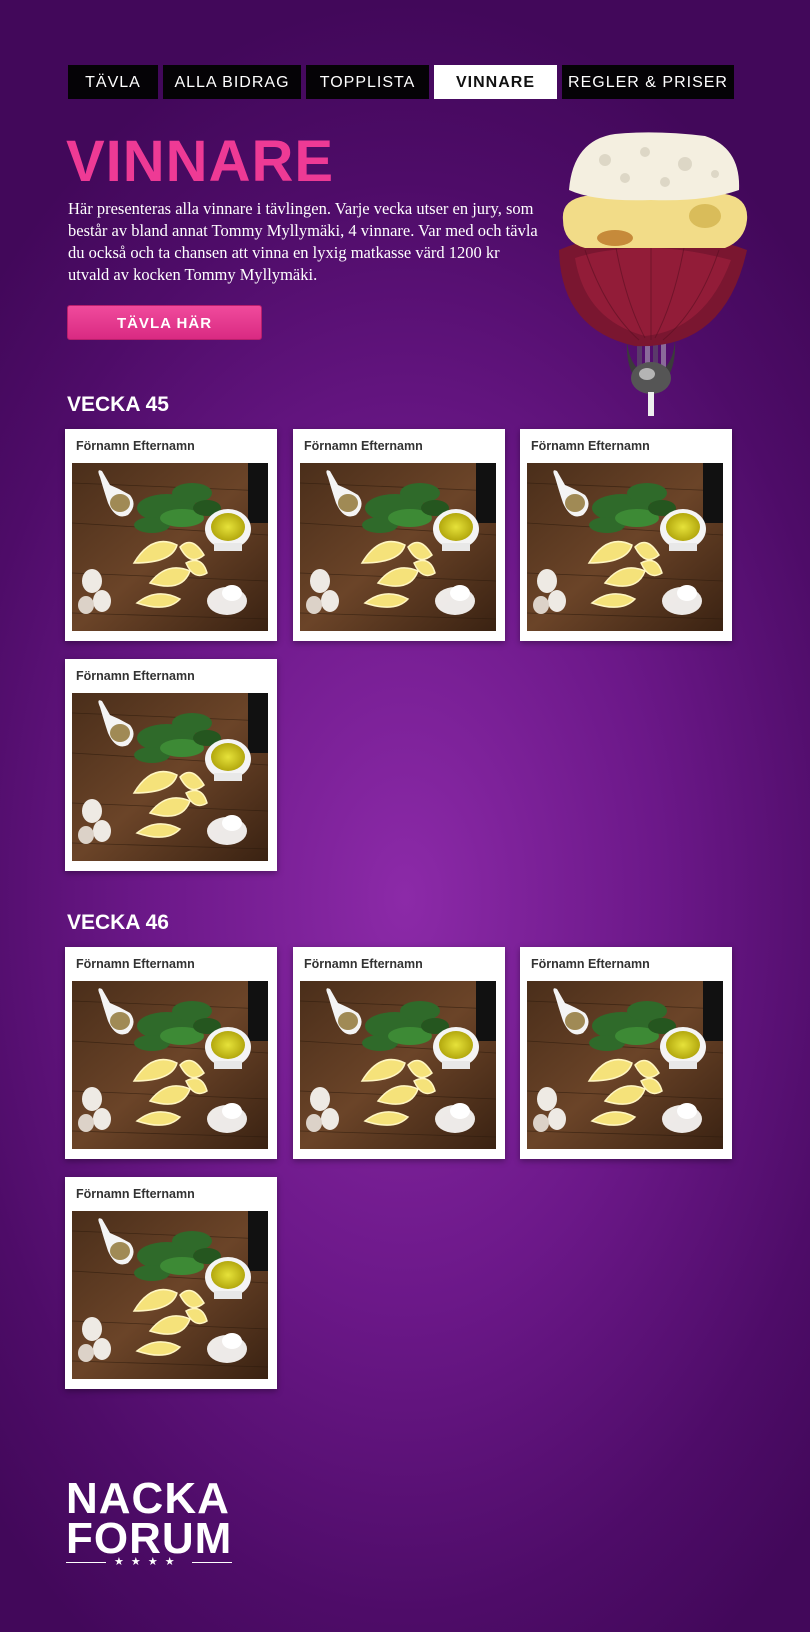  I want to click on nav-tab-topplista: TOPPLISTA, so click(367, 82).